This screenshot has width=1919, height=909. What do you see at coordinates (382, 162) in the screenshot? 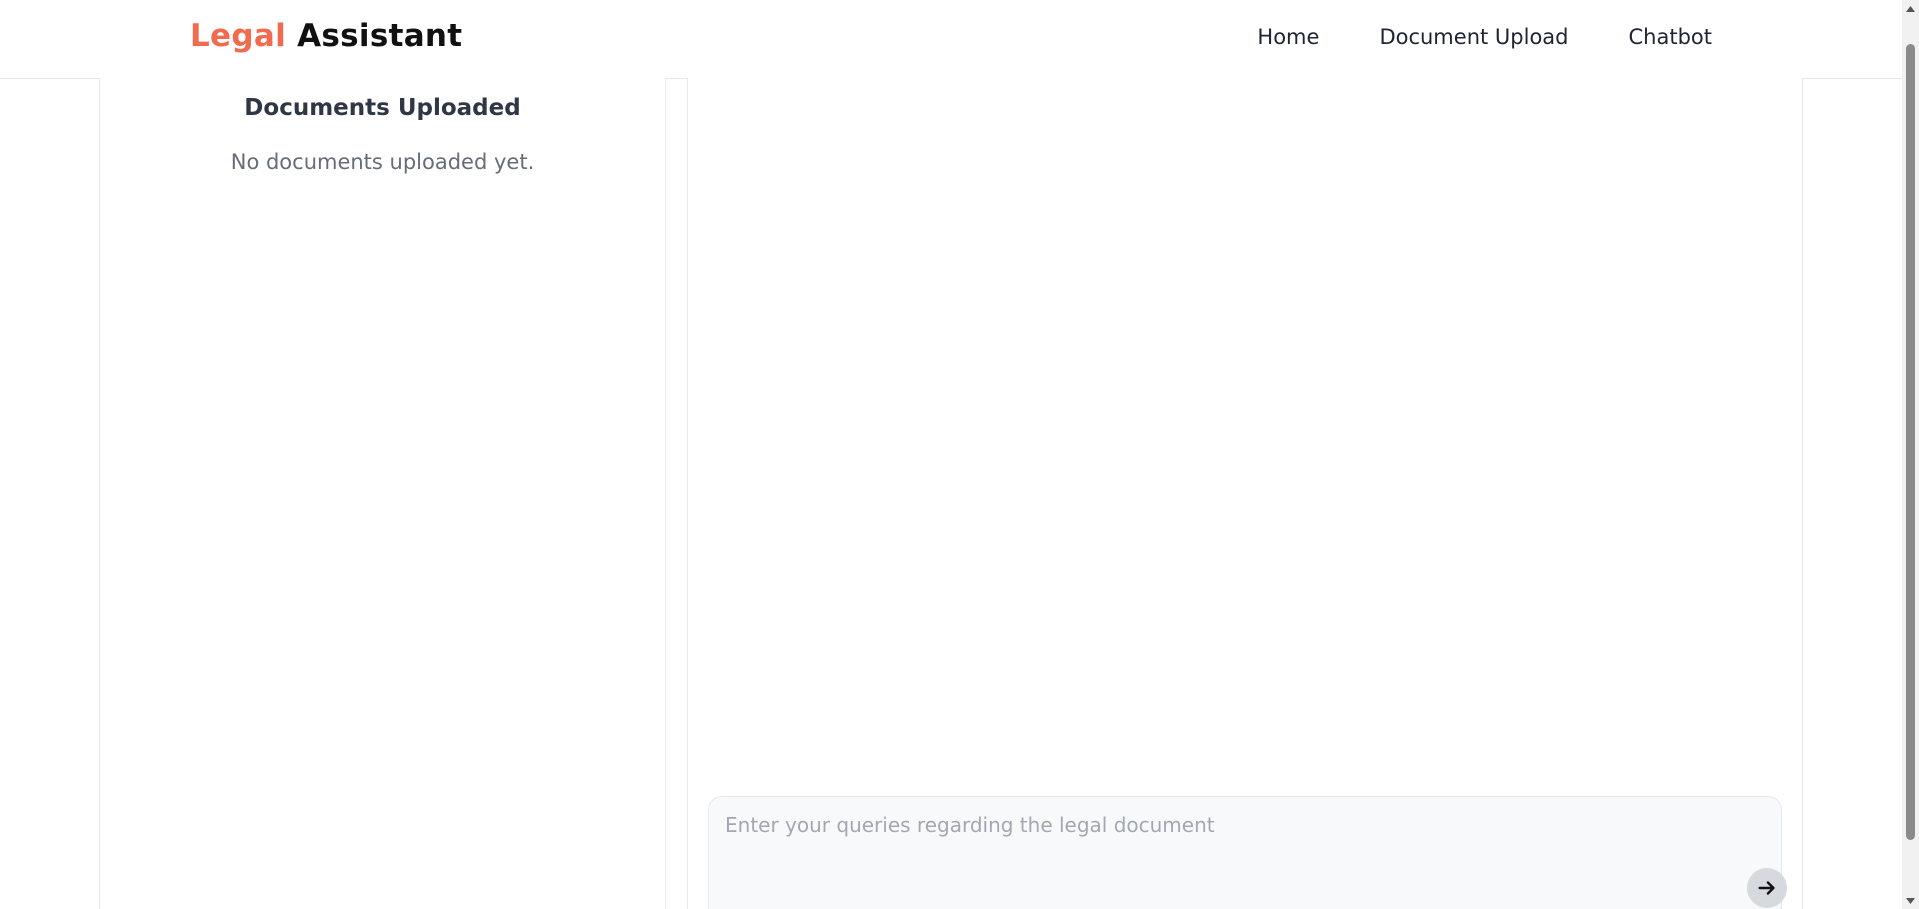
I see `documents-empty-message: No documents uploaded yet.` at bounding box center [382, 162].